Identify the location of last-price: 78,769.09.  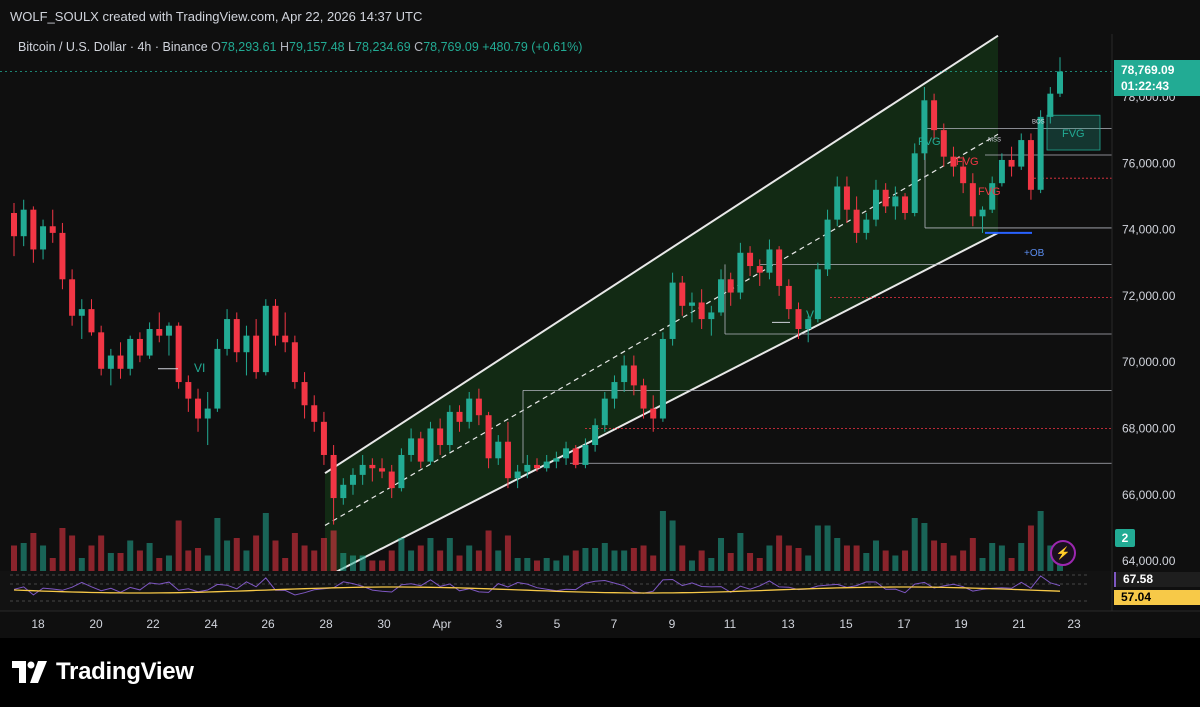
(1148, 70).